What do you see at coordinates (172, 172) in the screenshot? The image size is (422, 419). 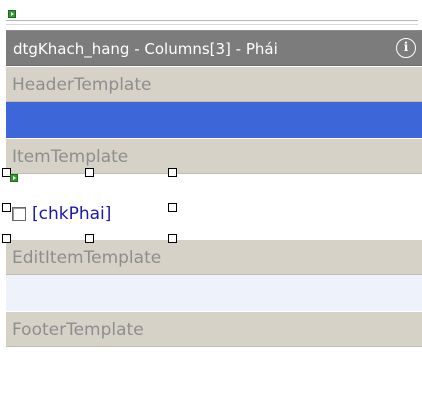 I see `selection-handle-top-right` at bounding box center [172, 172].